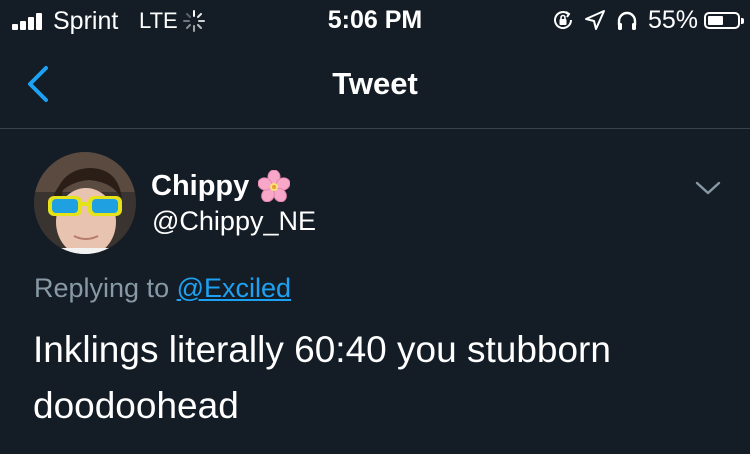 This screenshot has width=750, height=454. What do you see at coordinates (234, 221) in the screenshot?
I see `author-handle: @Chippy_NE` at bounding box center [234, 221].